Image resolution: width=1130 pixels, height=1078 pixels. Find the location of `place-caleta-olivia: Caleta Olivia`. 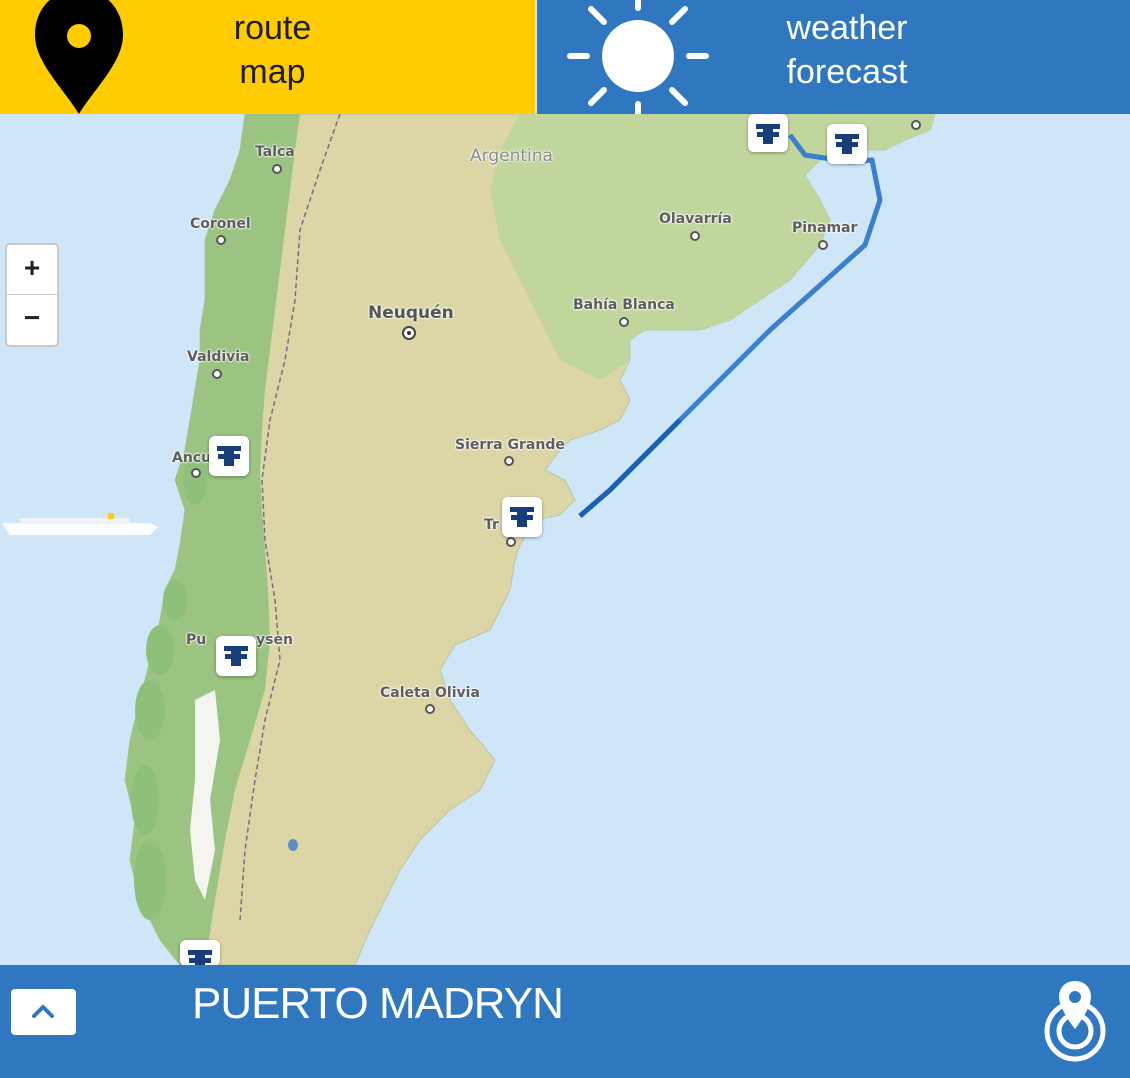

place-caleta-olivia: Caleta Olivia is located at coordinates (430, 693).